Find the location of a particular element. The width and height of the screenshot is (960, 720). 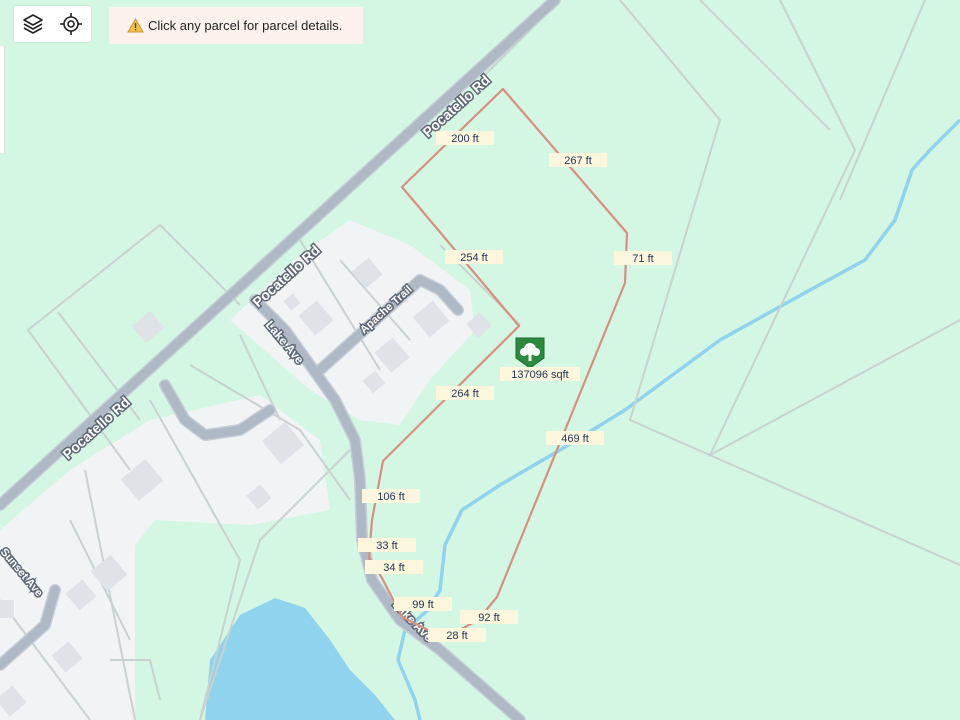

svg-text: 71 ft is located at coordinates (642, 259).